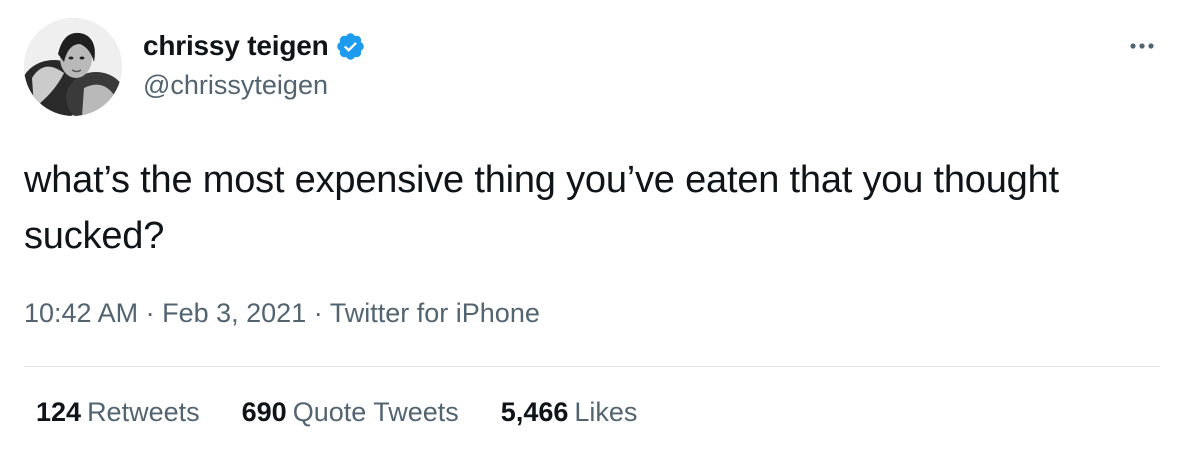  Describe the element at coordinates (350, 46) in the screenshot. I see `verified-badge-icon` at that location.